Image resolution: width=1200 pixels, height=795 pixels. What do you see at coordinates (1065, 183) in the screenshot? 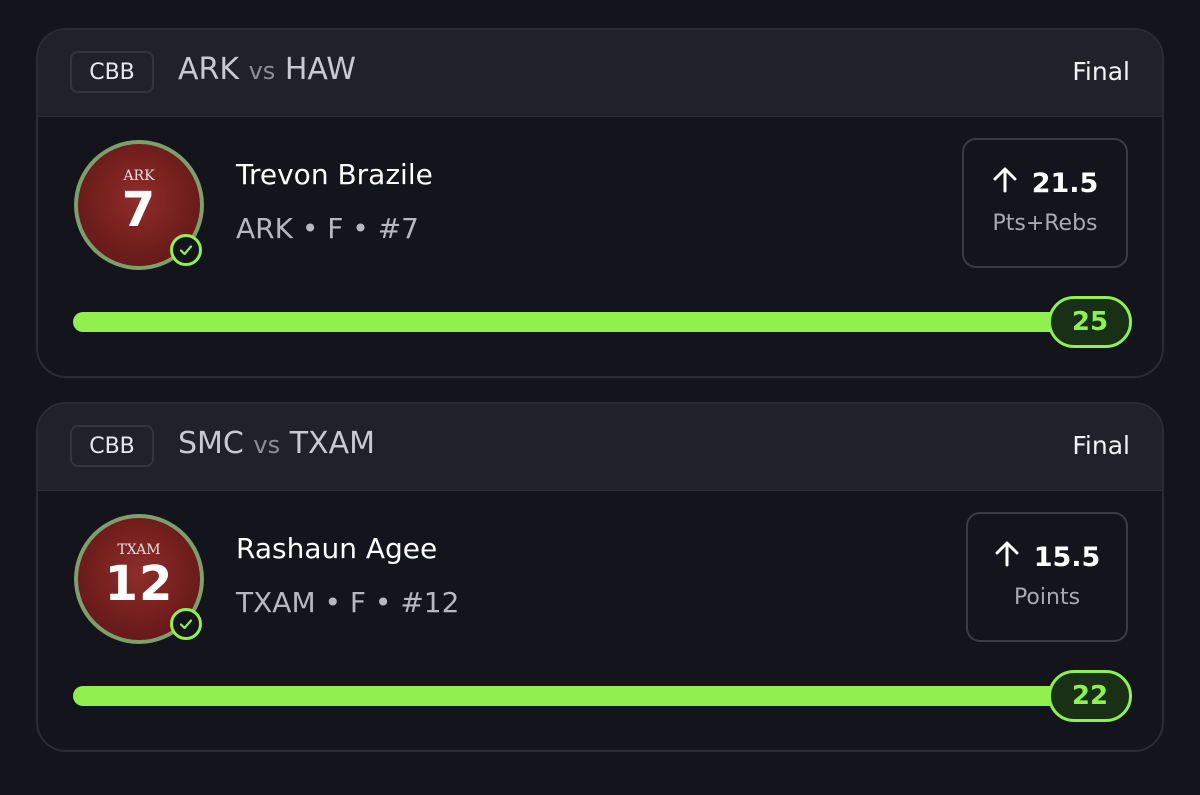
I see `prop-line-value: 21.5` at bounding box center [1065, 183].